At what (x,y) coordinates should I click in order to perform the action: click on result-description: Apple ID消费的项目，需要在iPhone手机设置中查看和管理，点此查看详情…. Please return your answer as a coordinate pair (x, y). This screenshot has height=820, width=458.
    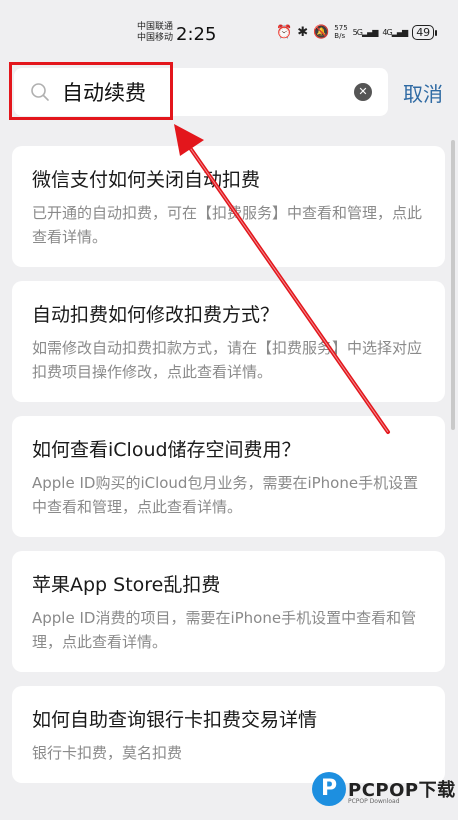
    Looking at the image, I should click on (224, 630).